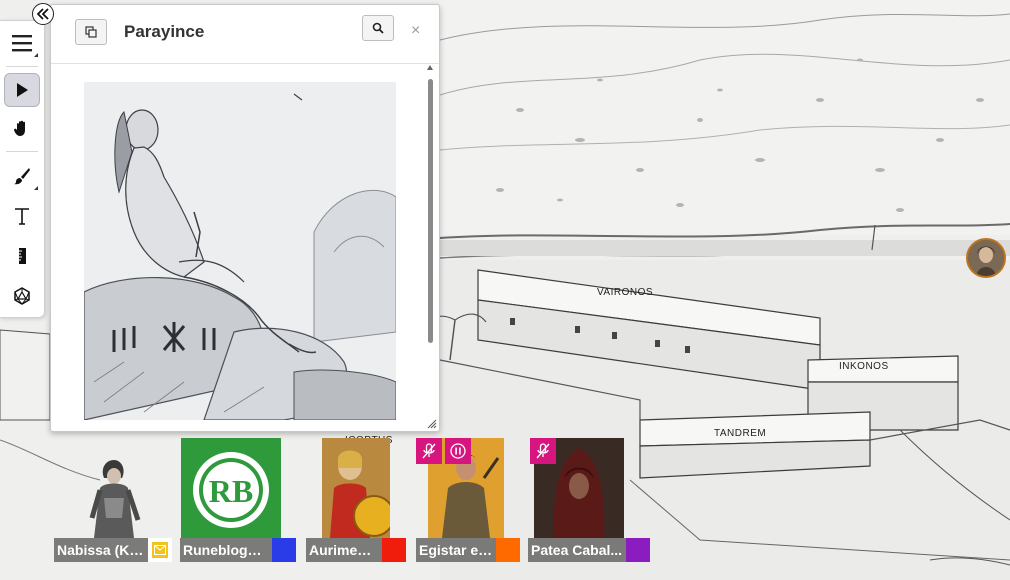 The image size is (1010, 580). I want to click on hand-icon, so click(19, 128).